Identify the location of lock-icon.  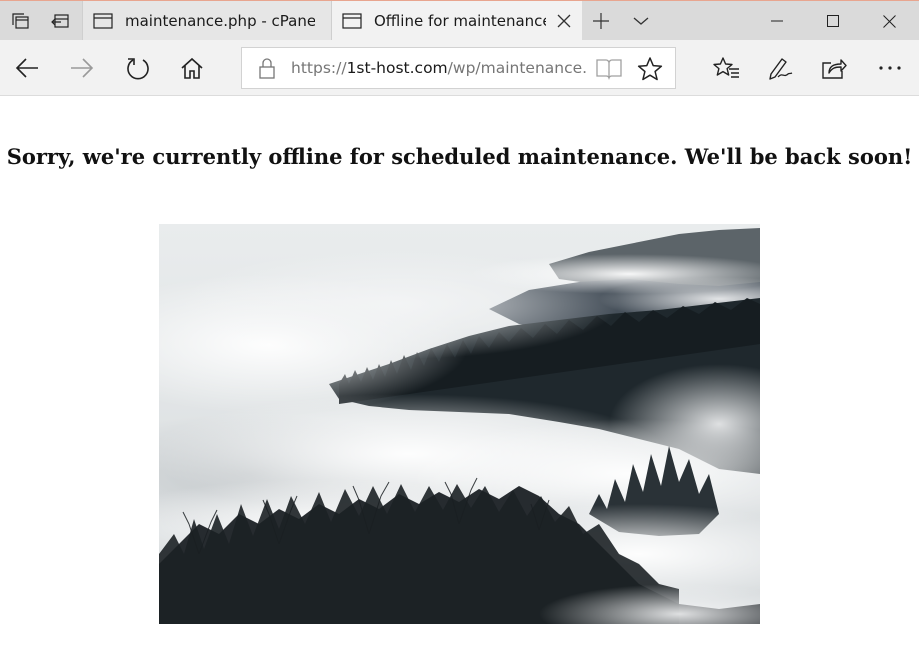
(267, 68).